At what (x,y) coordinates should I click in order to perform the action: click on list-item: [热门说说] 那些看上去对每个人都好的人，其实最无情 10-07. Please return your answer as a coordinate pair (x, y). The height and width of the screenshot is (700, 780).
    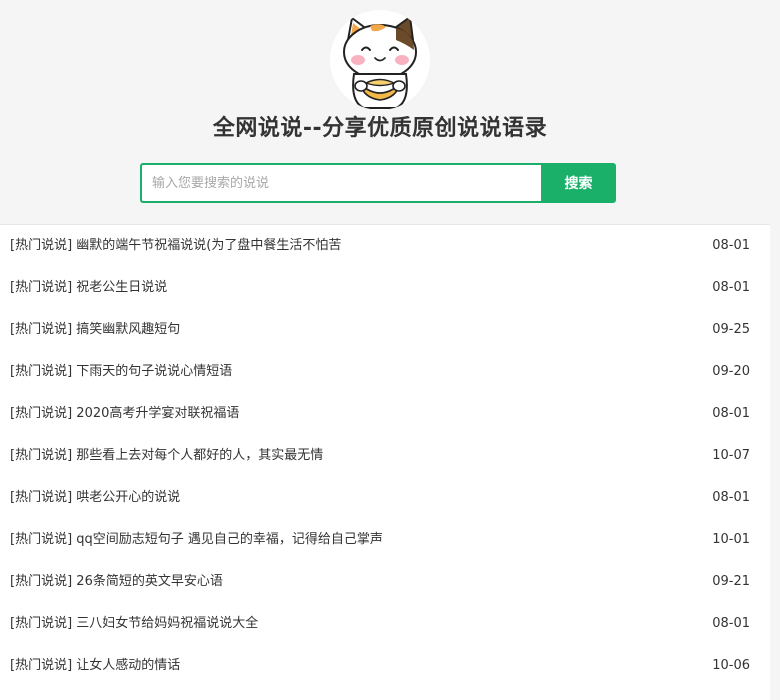
    Looking at the image, I should click on (385, 456).